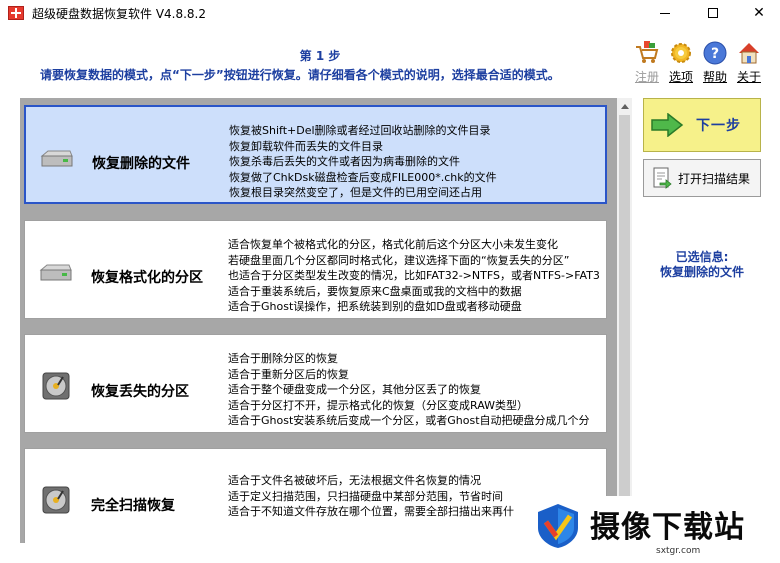 This screenshot has width=780, height=563. Describe the element at coordinates (390, 13) in the screenshot. I see `title-bar: 超级硬盘数据恢复软件 V4.8.8.2 ✕` at that location.